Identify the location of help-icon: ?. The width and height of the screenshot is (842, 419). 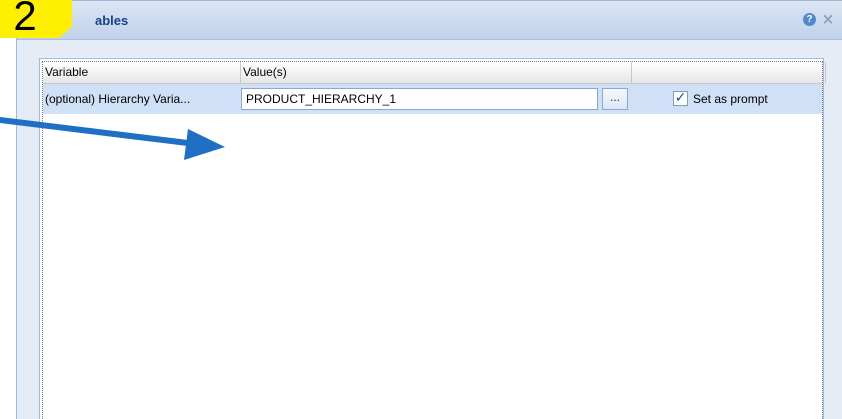
(809, 19).